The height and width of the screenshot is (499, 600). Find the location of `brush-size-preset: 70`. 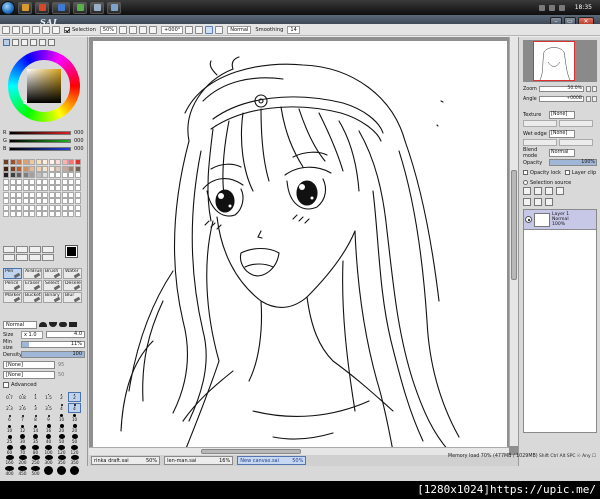

brush-size-preset: 70 is located at coordinates (22, 449).